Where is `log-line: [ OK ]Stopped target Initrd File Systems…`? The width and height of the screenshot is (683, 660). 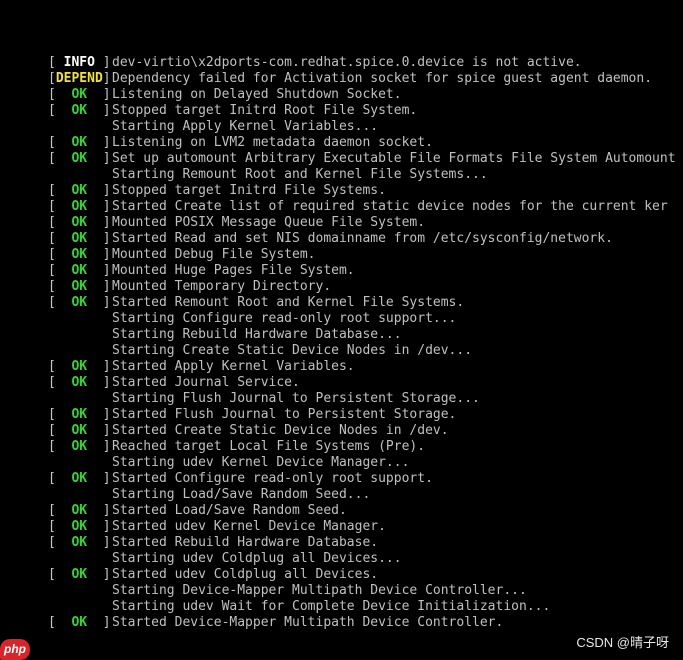
log-line: [ OK ]Stopped target Initrd File Systems… is located at coordinates (365, 191).